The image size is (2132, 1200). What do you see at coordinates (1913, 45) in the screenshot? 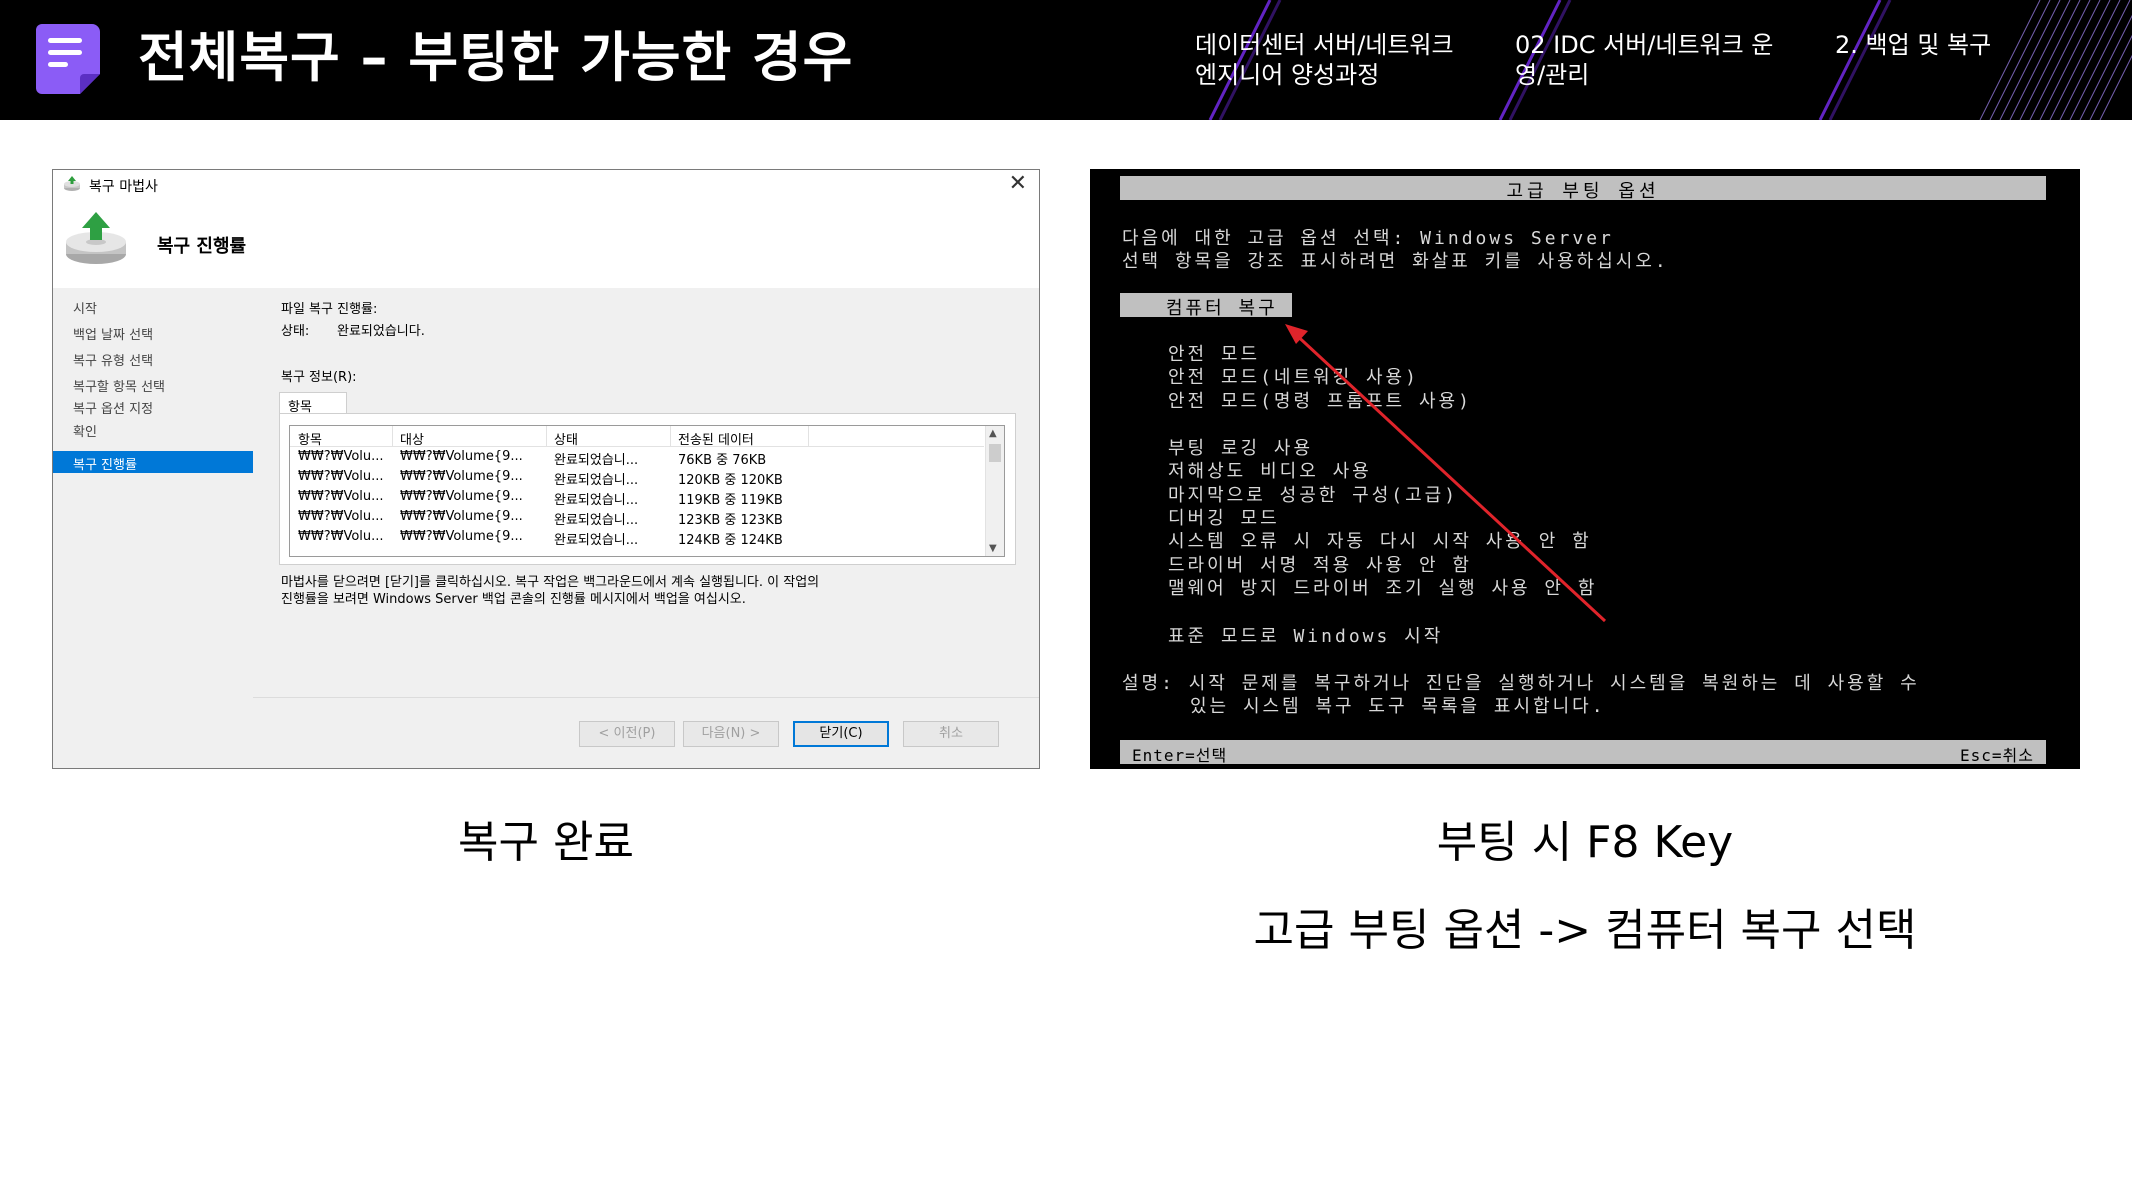
I see `breadcrumb-section: 2. 백업 및 복구` at bounding box center [1913, 45].